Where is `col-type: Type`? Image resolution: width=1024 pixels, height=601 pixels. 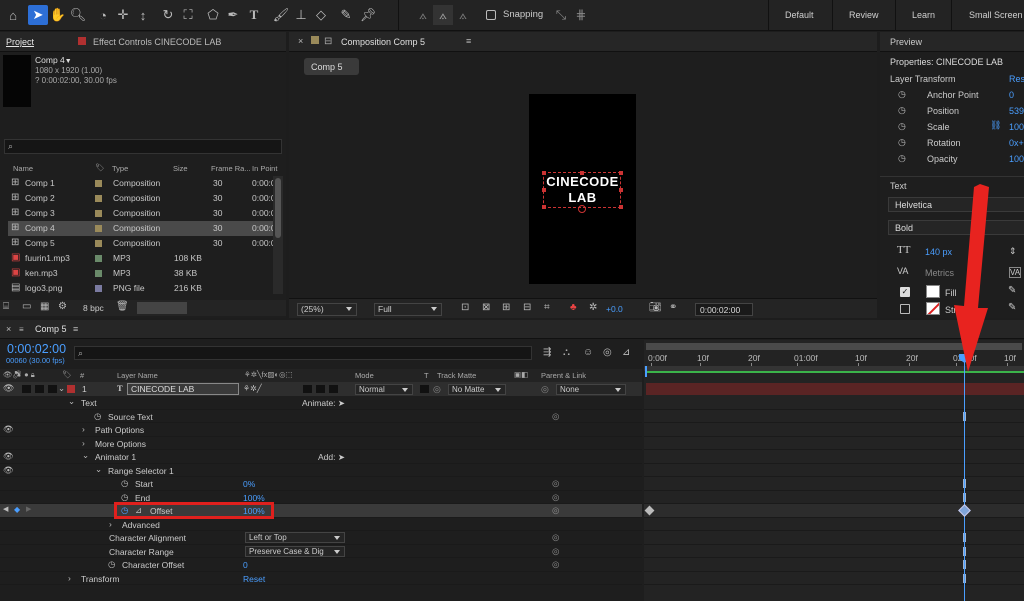 col-type: Type is located at coordinates (120, 168).